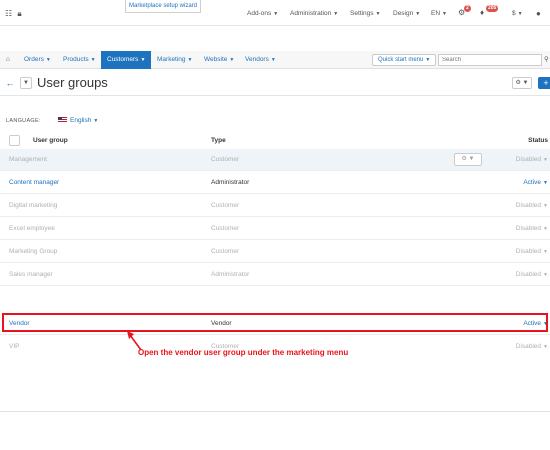 The image size is (550, 450). Describe the element at coordinates (439, 13) in the screenshot. I see `language-menu: EN ▼` at that location.